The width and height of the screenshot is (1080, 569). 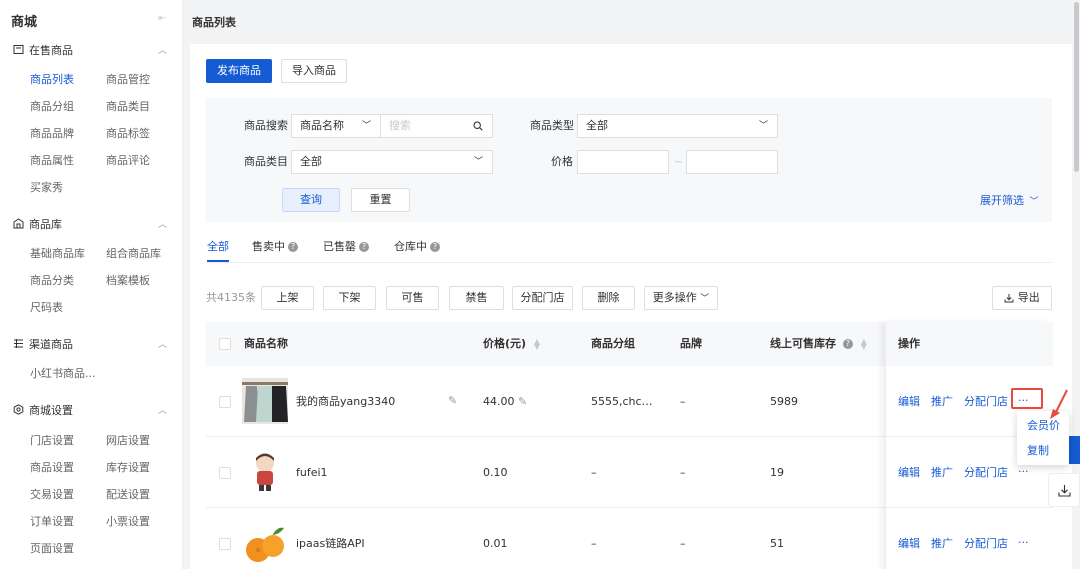 I want to click on sidebar-item-stock-settings: 库存设置, so click(x=128, y=468).